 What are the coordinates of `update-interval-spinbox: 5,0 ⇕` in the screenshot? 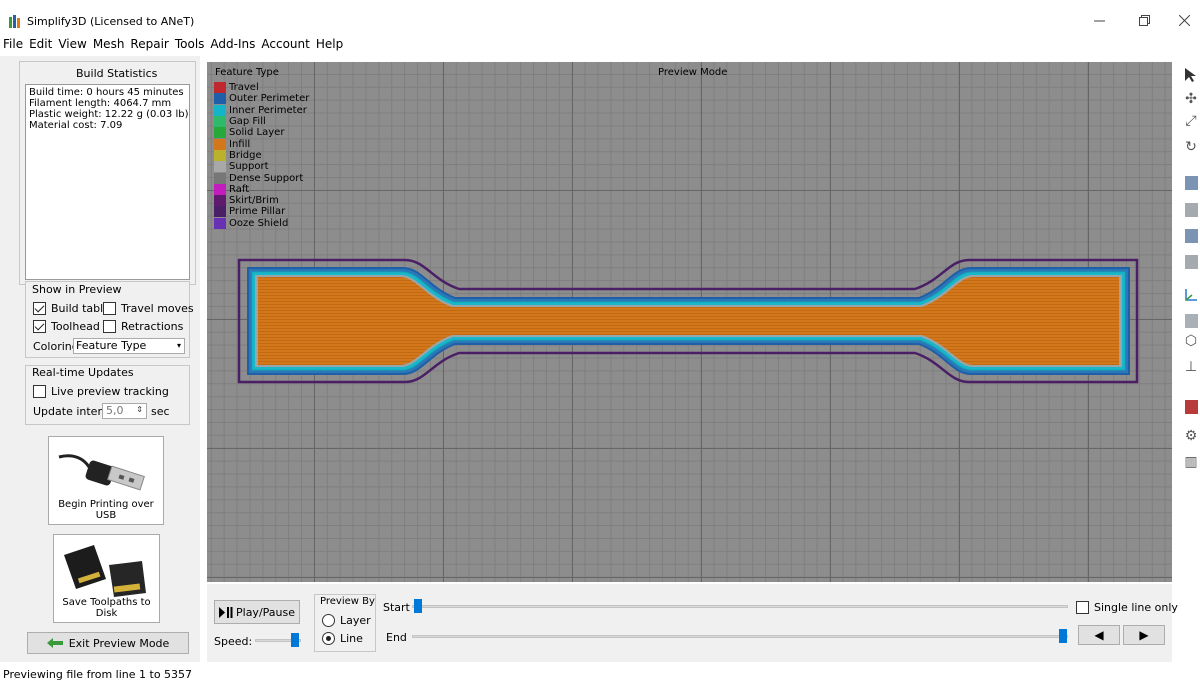 It's located at (124, 411).